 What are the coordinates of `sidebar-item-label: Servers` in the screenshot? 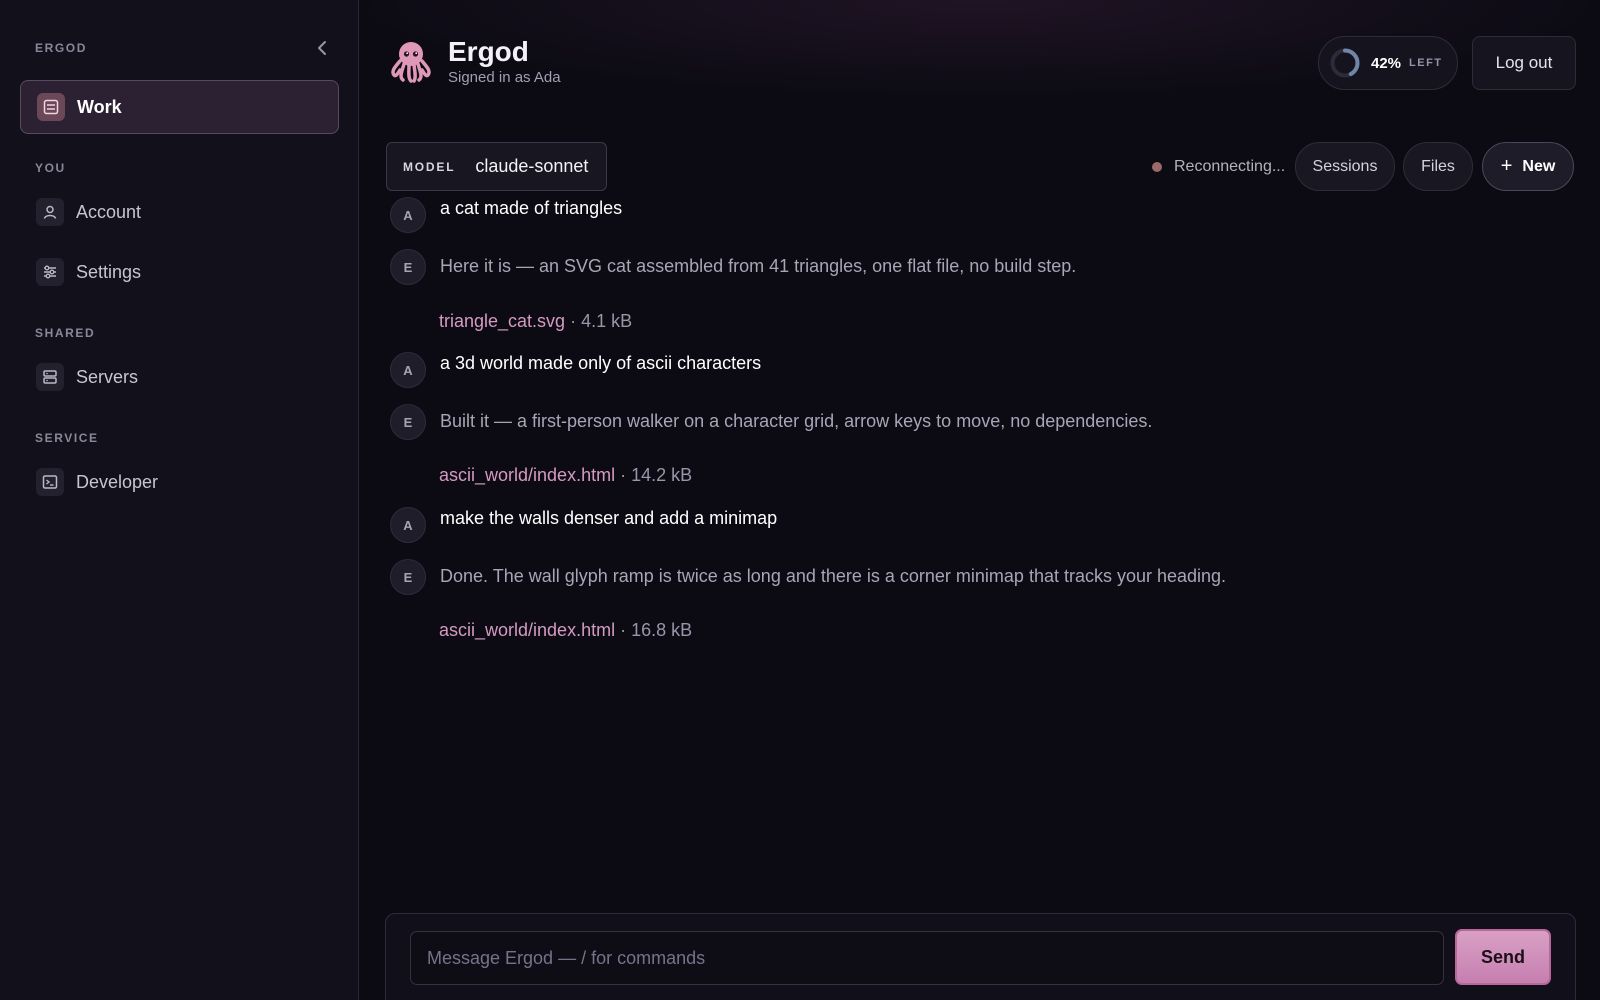 It's located at (107, 376).